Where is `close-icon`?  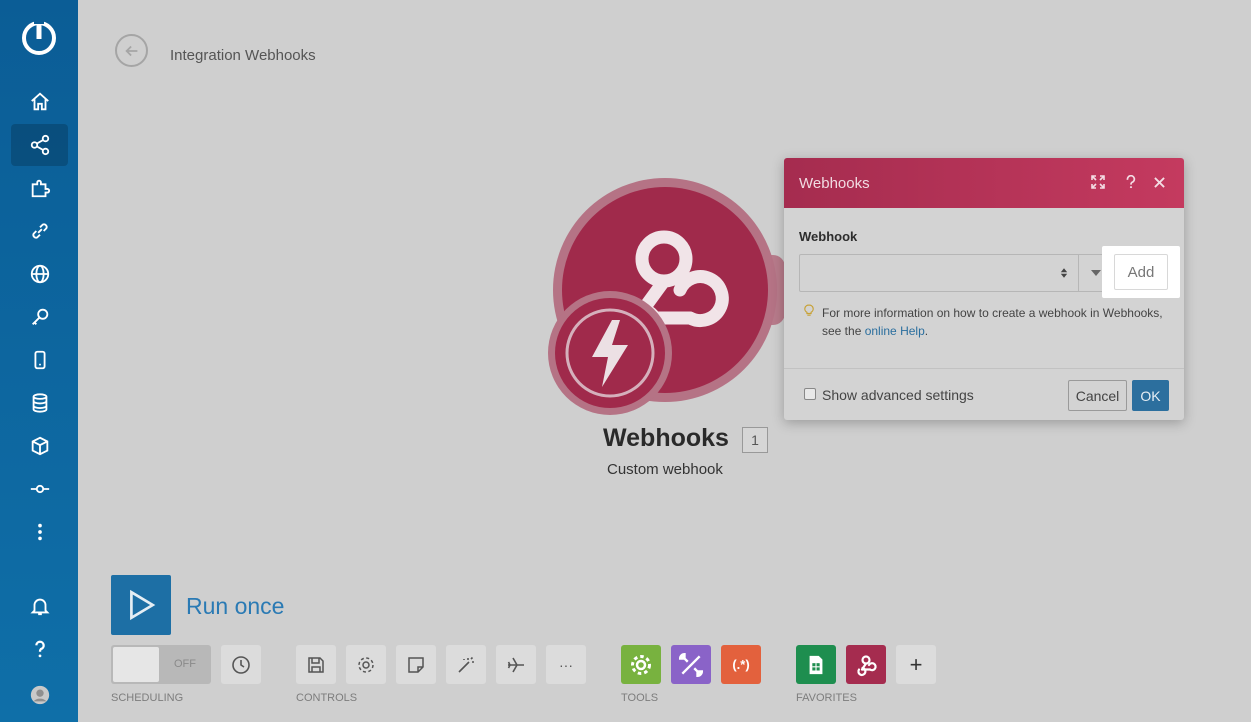
close-icon is located at coordinates (1159, 183).